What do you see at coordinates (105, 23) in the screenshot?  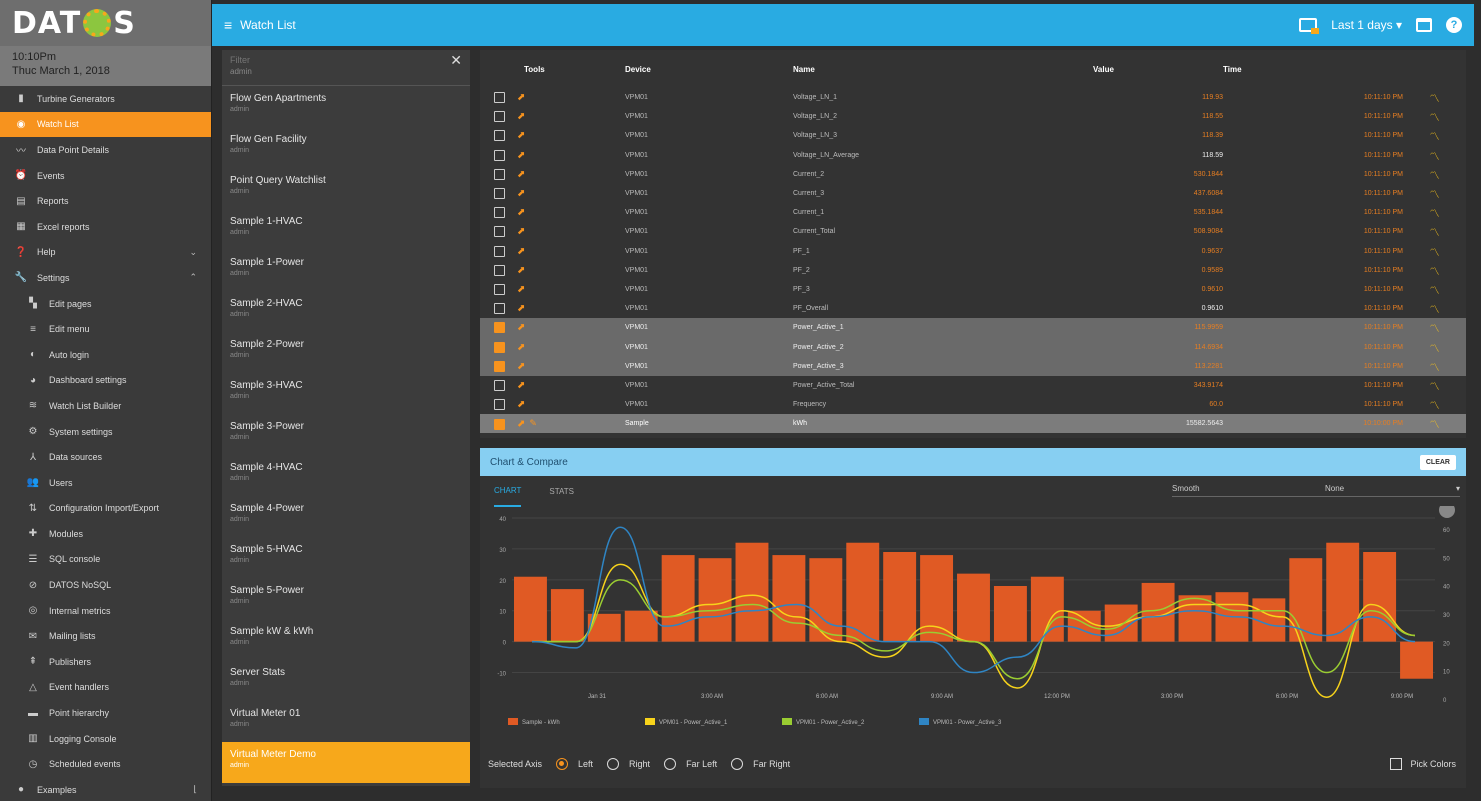 I see `brand: DAT S` at bounding box center [105, 23].